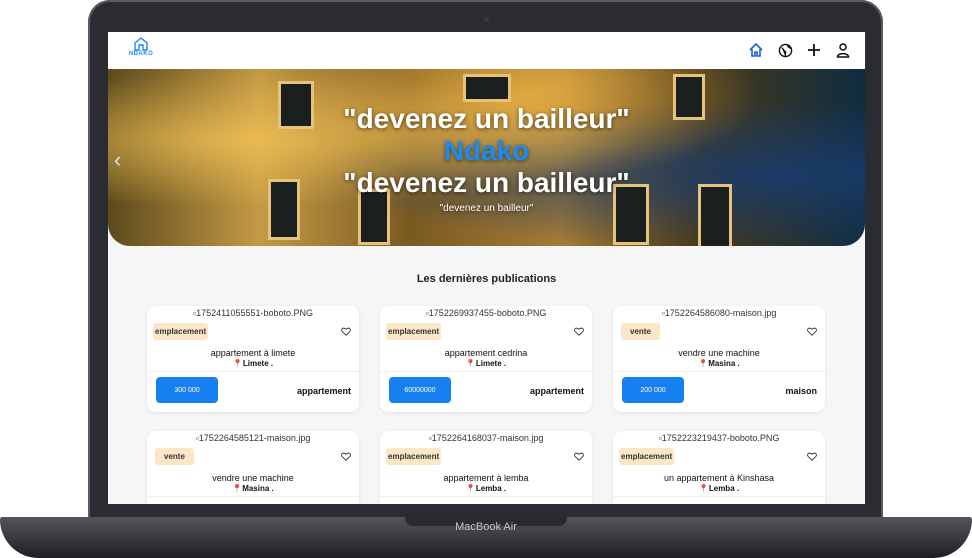 The image size is (972, 558). Describe the element at coordinates (756, 50) in the screenshot. I see `home-icon` at that location.